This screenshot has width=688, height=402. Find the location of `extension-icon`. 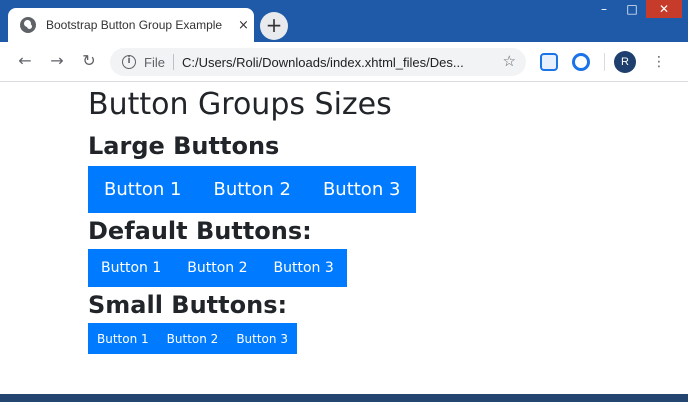

extension-icon is located at coordinates (549, 62).